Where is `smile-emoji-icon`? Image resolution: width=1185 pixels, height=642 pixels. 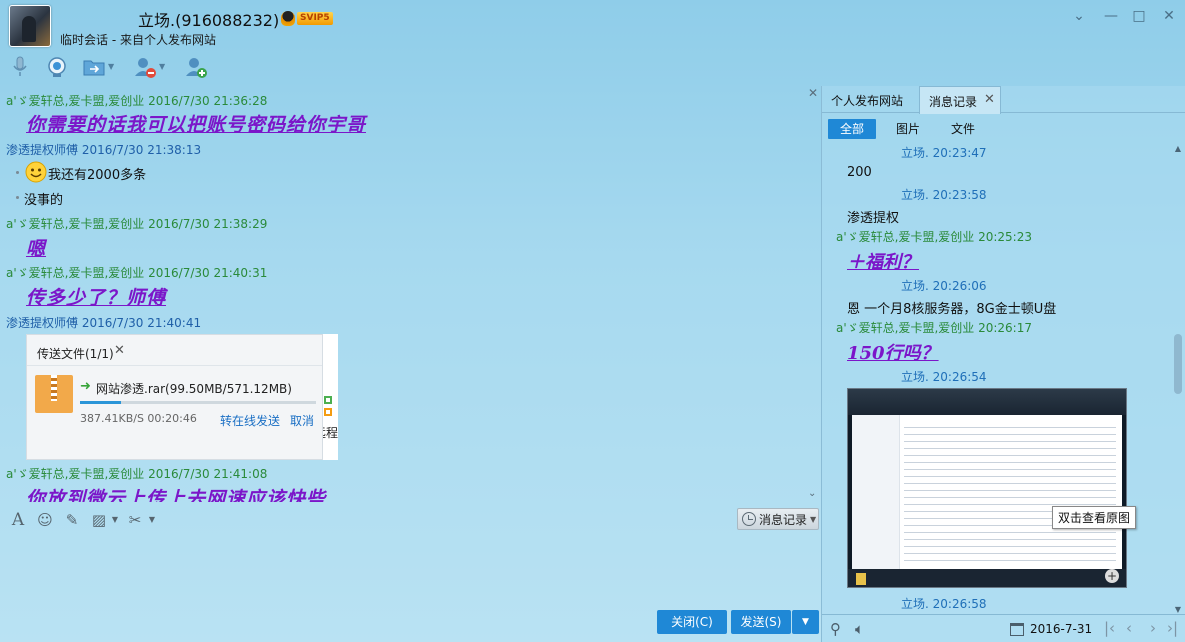
smile-emoji-icon is located at coordinates (36, 172).